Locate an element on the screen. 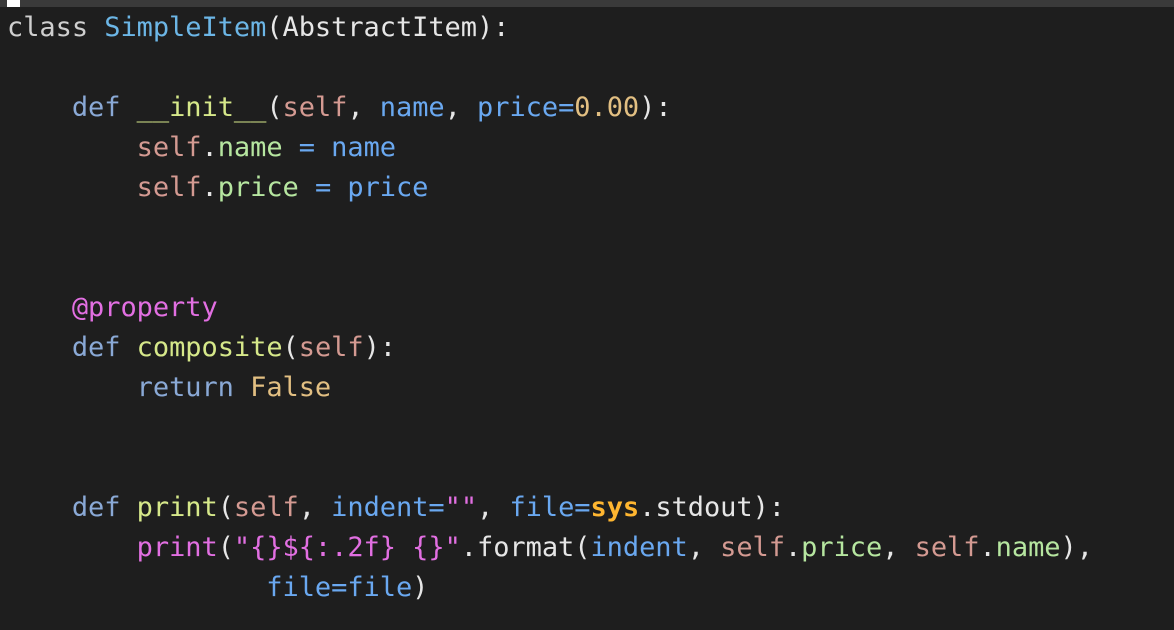 This screenshot has height=630, width=1174. code-line: def composite(self): is located at coordinates (550, 348).